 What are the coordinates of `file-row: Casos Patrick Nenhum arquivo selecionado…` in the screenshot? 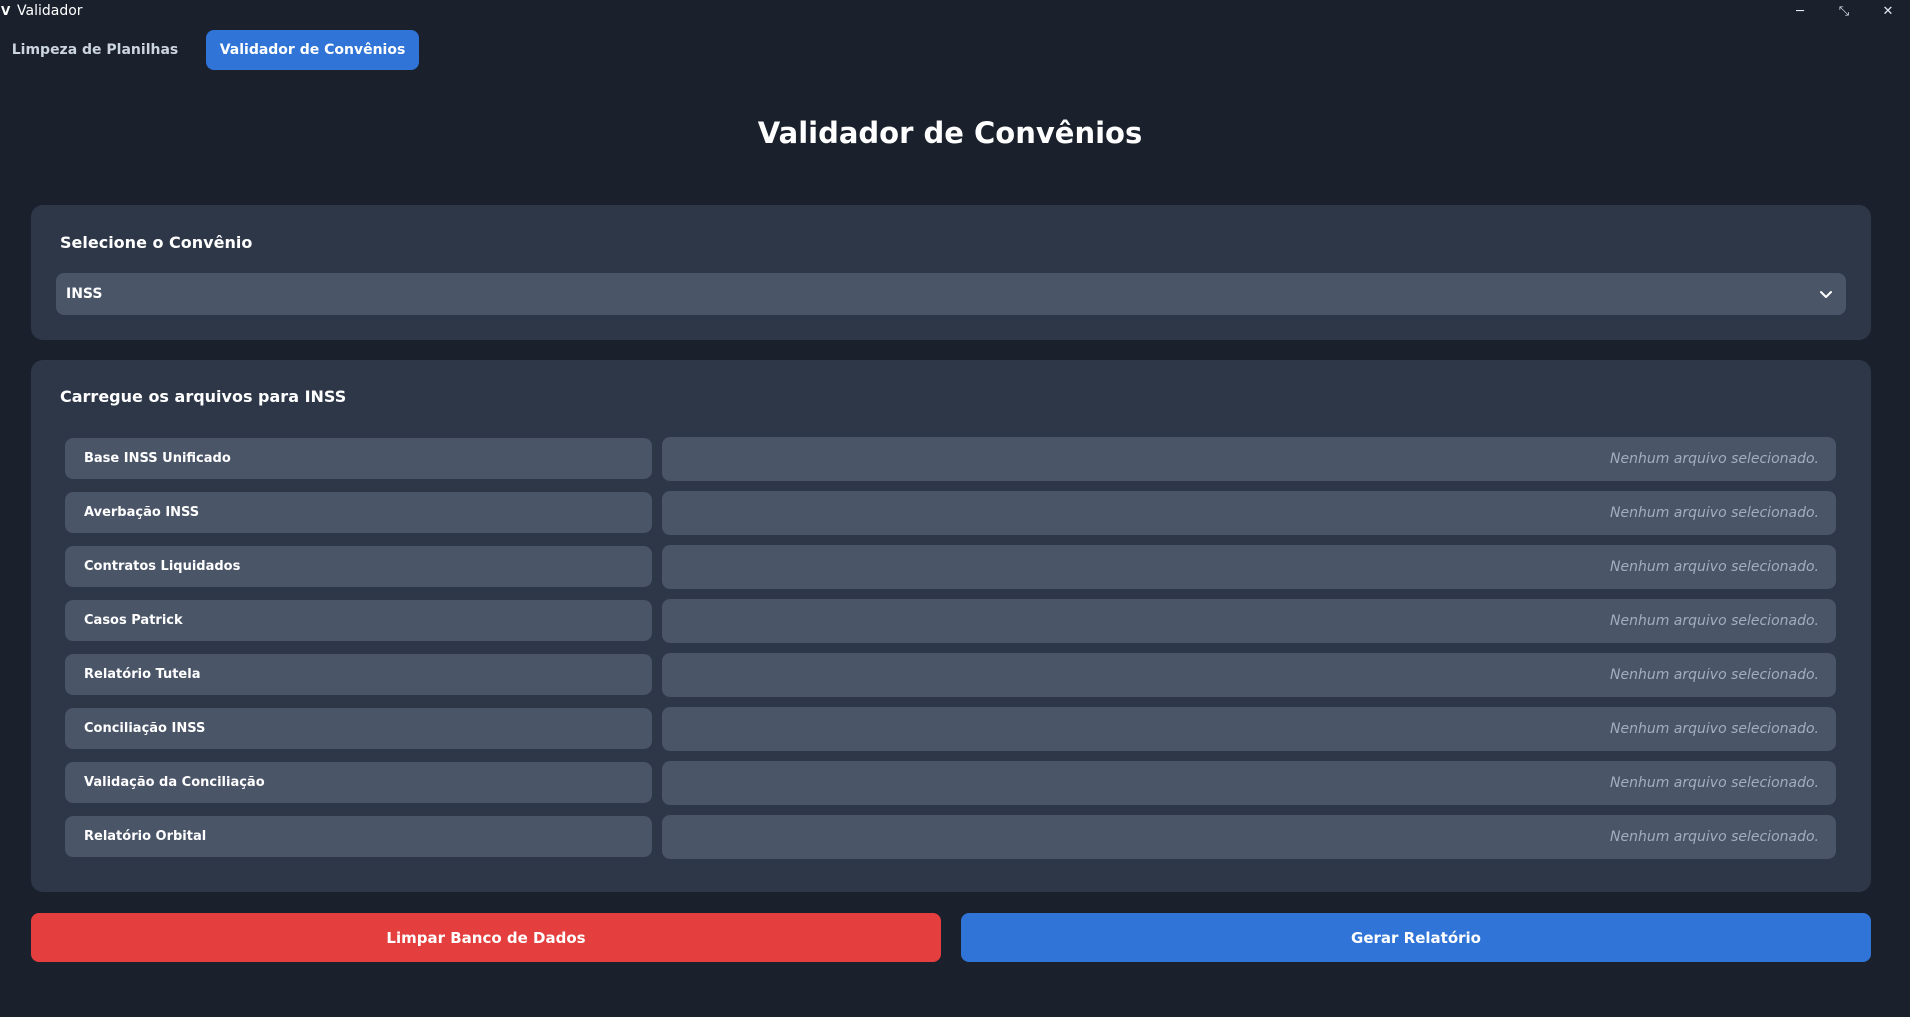 It's located at (952, 621).